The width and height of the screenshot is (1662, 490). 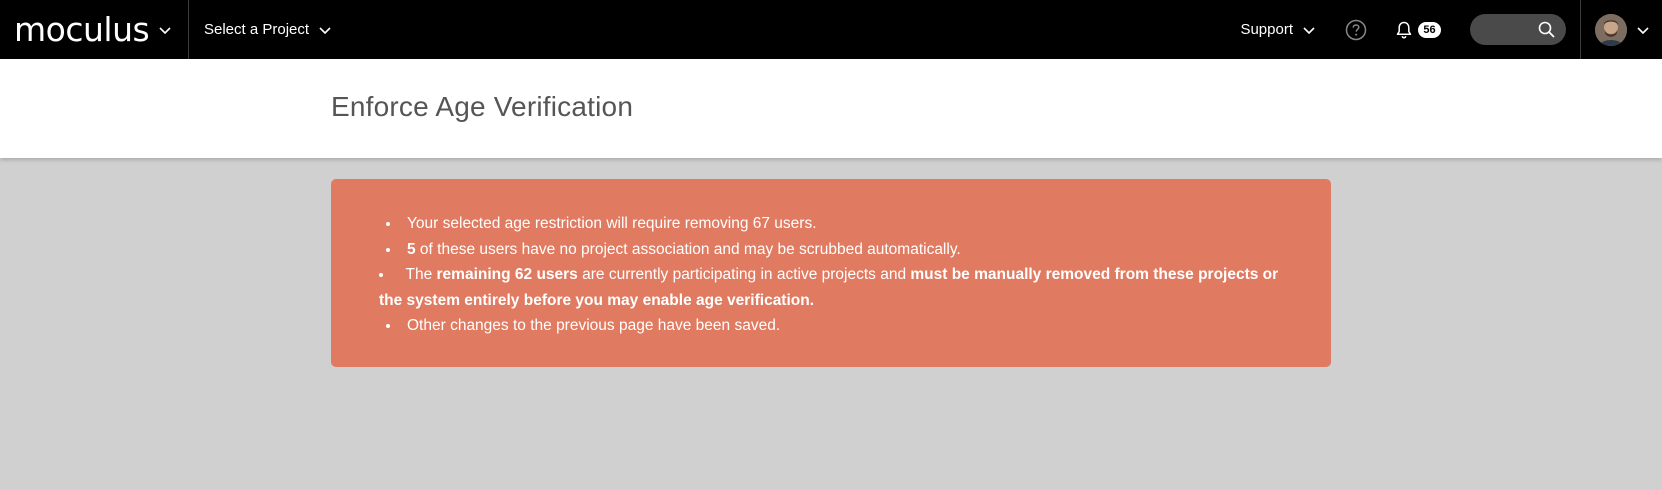 I want to click on alert-item-text: The, so click(x=421, y=274).